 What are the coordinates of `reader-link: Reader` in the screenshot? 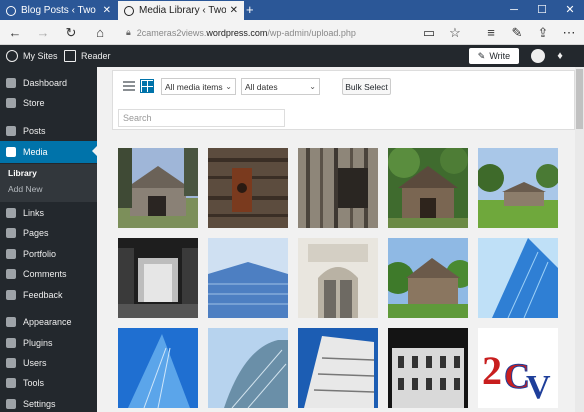 It's located at (87, 56).